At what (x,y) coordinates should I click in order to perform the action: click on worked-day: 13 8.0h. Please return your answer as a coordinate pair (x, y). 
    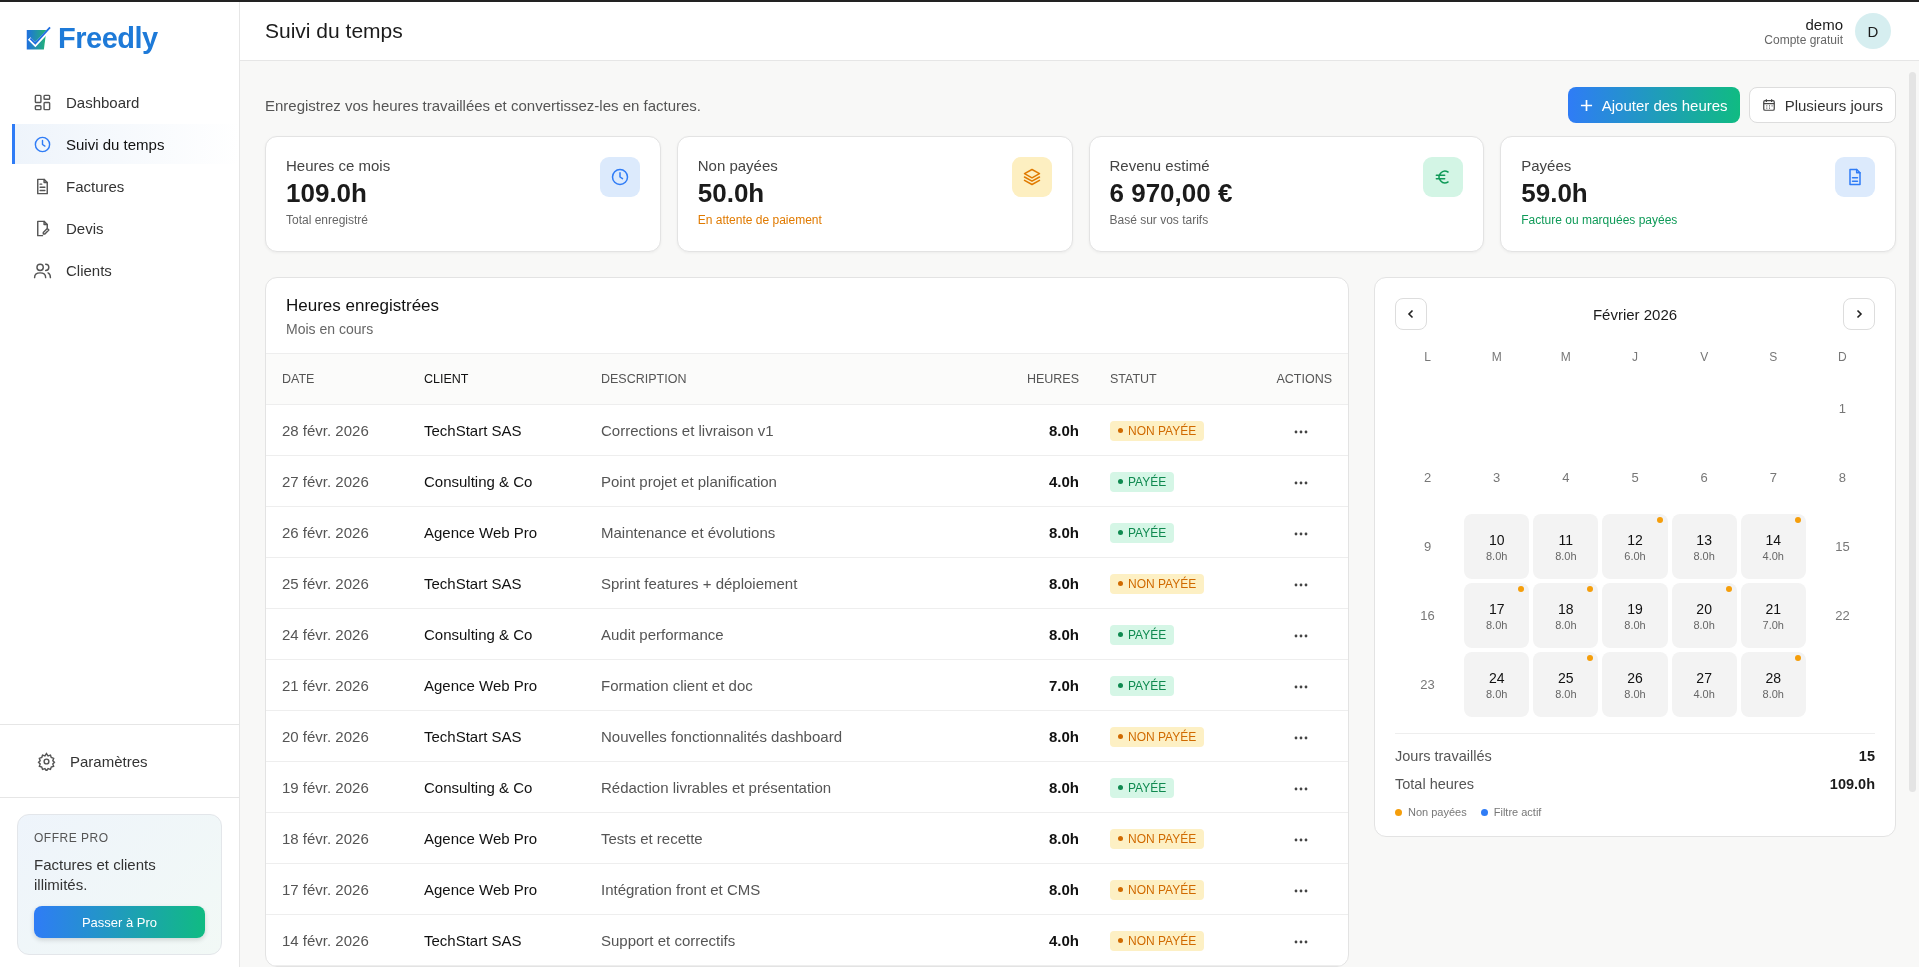
    Looking at the image, I should click on (1704, 546).